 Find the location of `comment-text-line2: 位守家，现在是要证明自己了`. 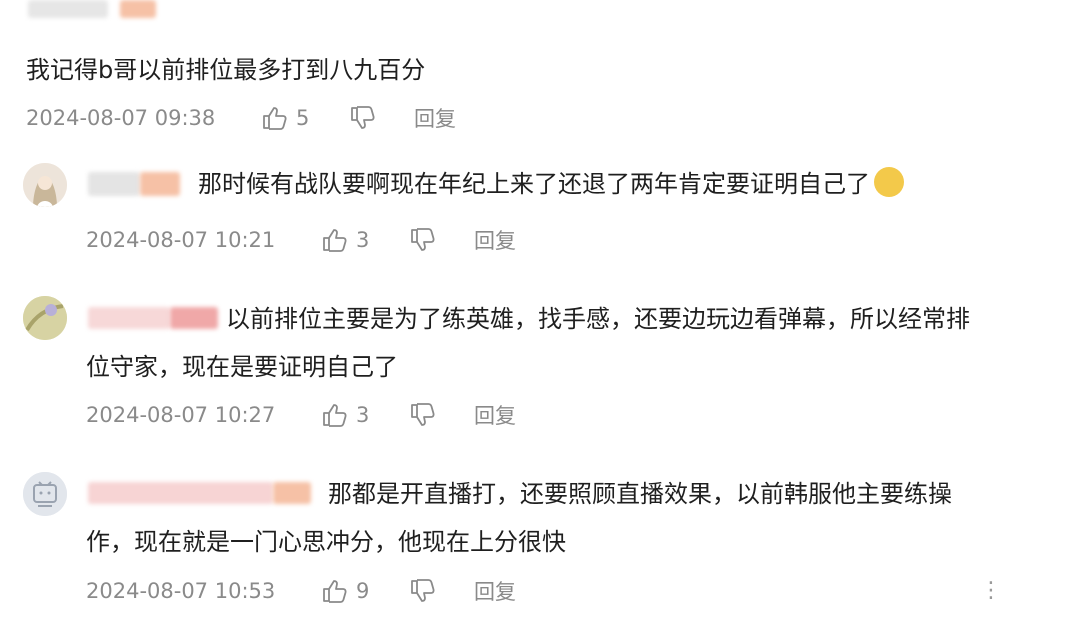

comment-text-line2: 位守家，现在是要证明自己了 is located at coordinates (242, 367).